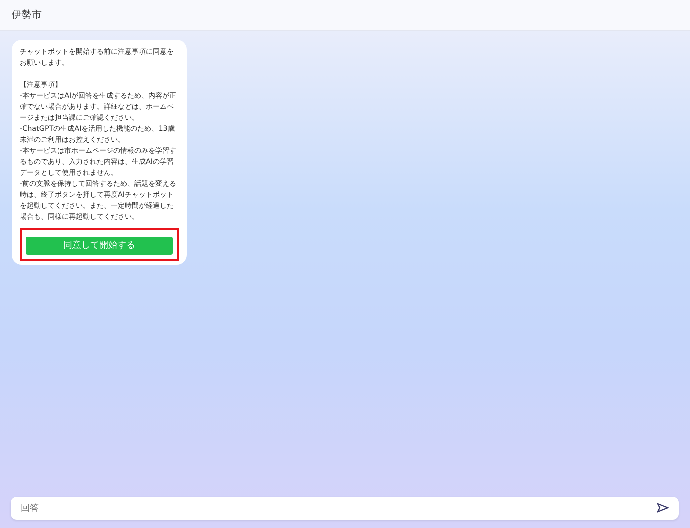  What do you see at coordinates (27, 15) in the screenshot?
I see `window-title: 伊勢市` at bounding box center [27, 15].